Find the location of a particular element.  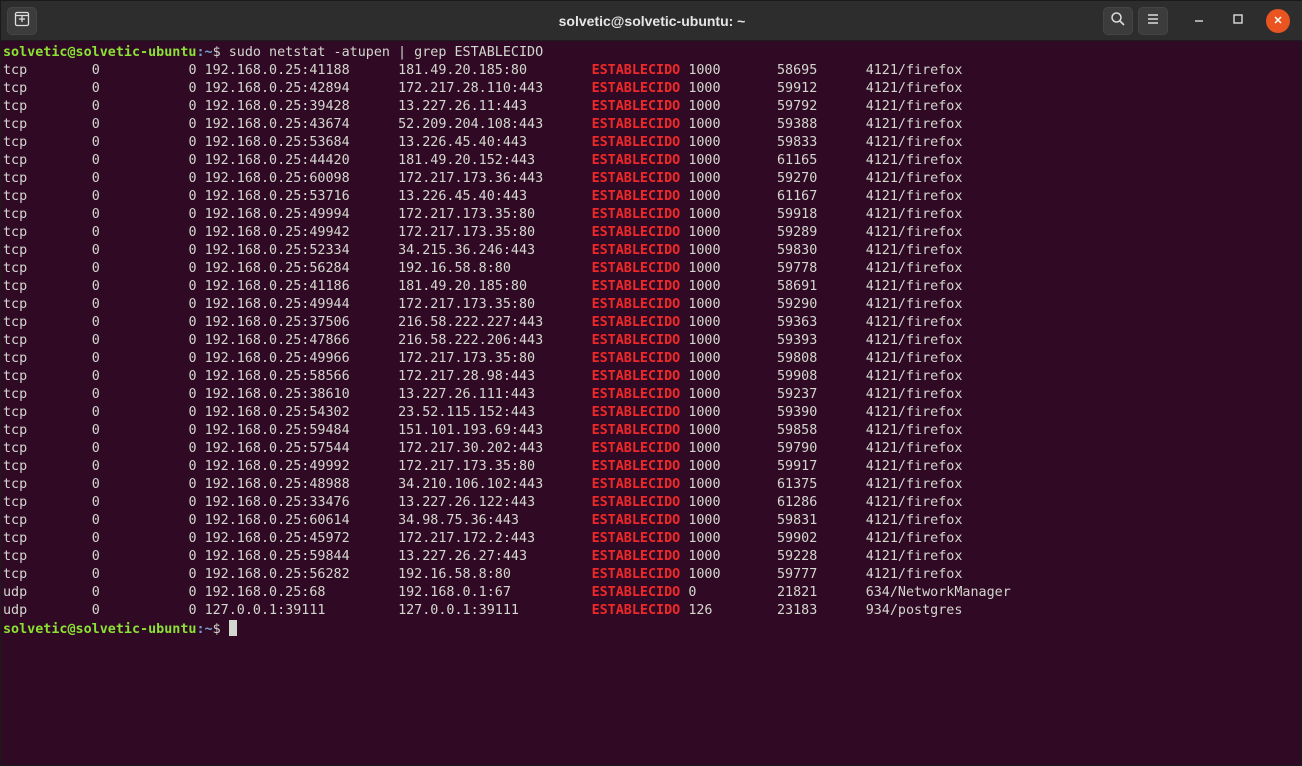

title-bar: solvetic@solvetic-ubuntu: ~ is located at coordinates (651, 21).